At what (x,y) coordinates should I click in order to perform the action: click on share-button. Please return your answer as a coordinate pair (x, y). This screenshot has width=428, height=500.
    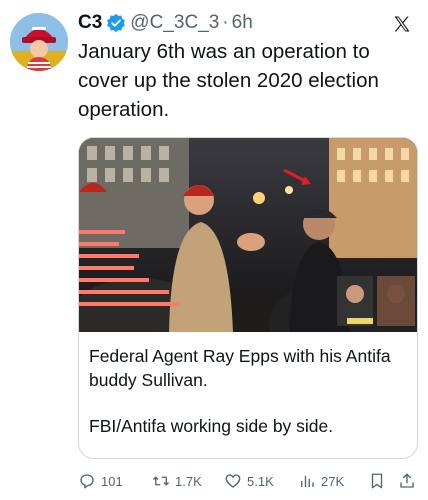
    Looking at the image, I should click on (409, 481).